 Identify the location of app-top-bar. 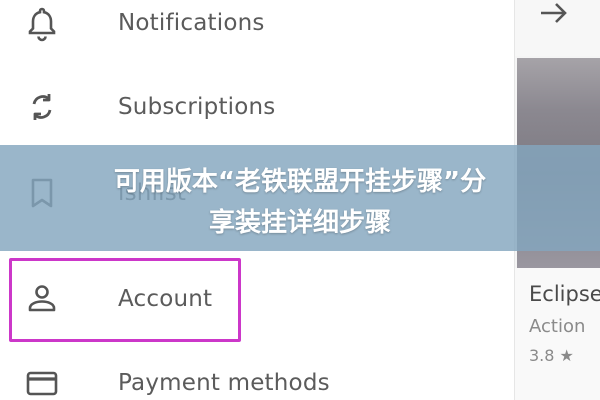
(557, 28).